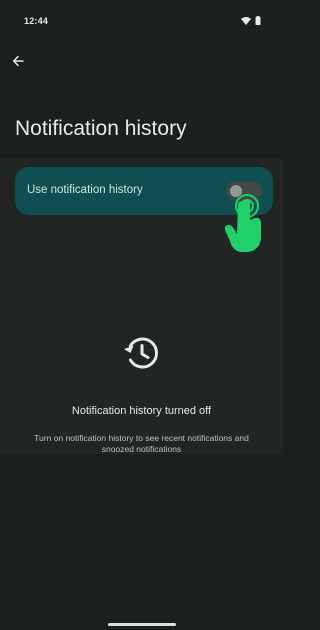 Image resolution: width=320 pixels, height=630 pixels. I want to click on history-icon, so click(141, 353).